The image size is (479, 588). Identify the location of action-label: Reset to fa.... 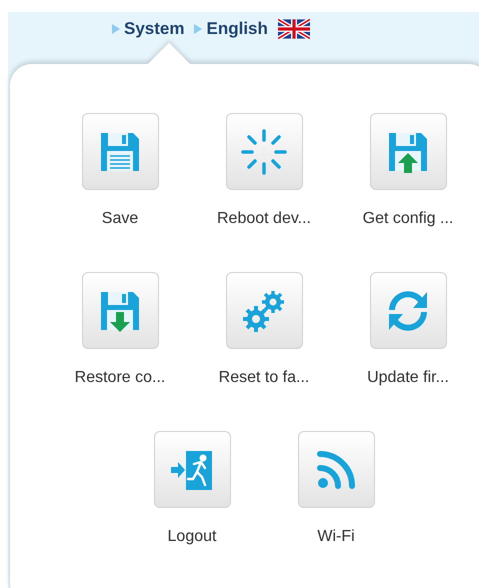
(264, 378).